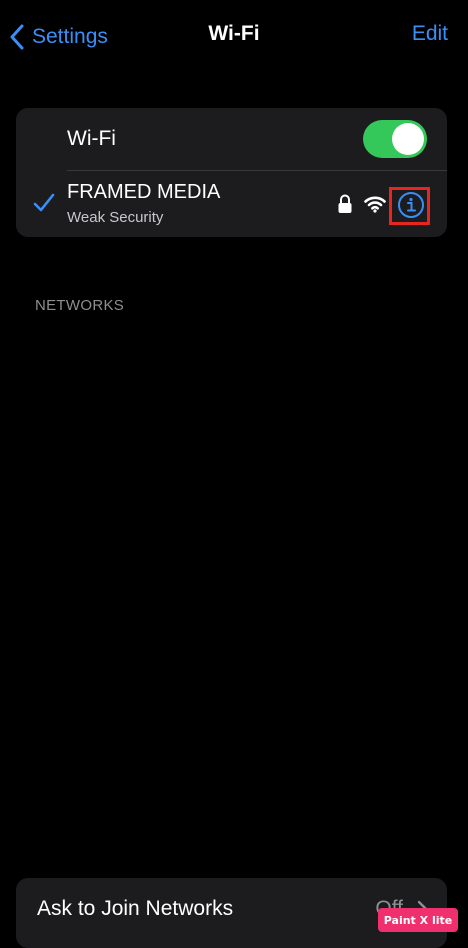 Image resolution: width=468 pixels, height=948 pixels. I want to click on lock-icon, so click(345, 204).